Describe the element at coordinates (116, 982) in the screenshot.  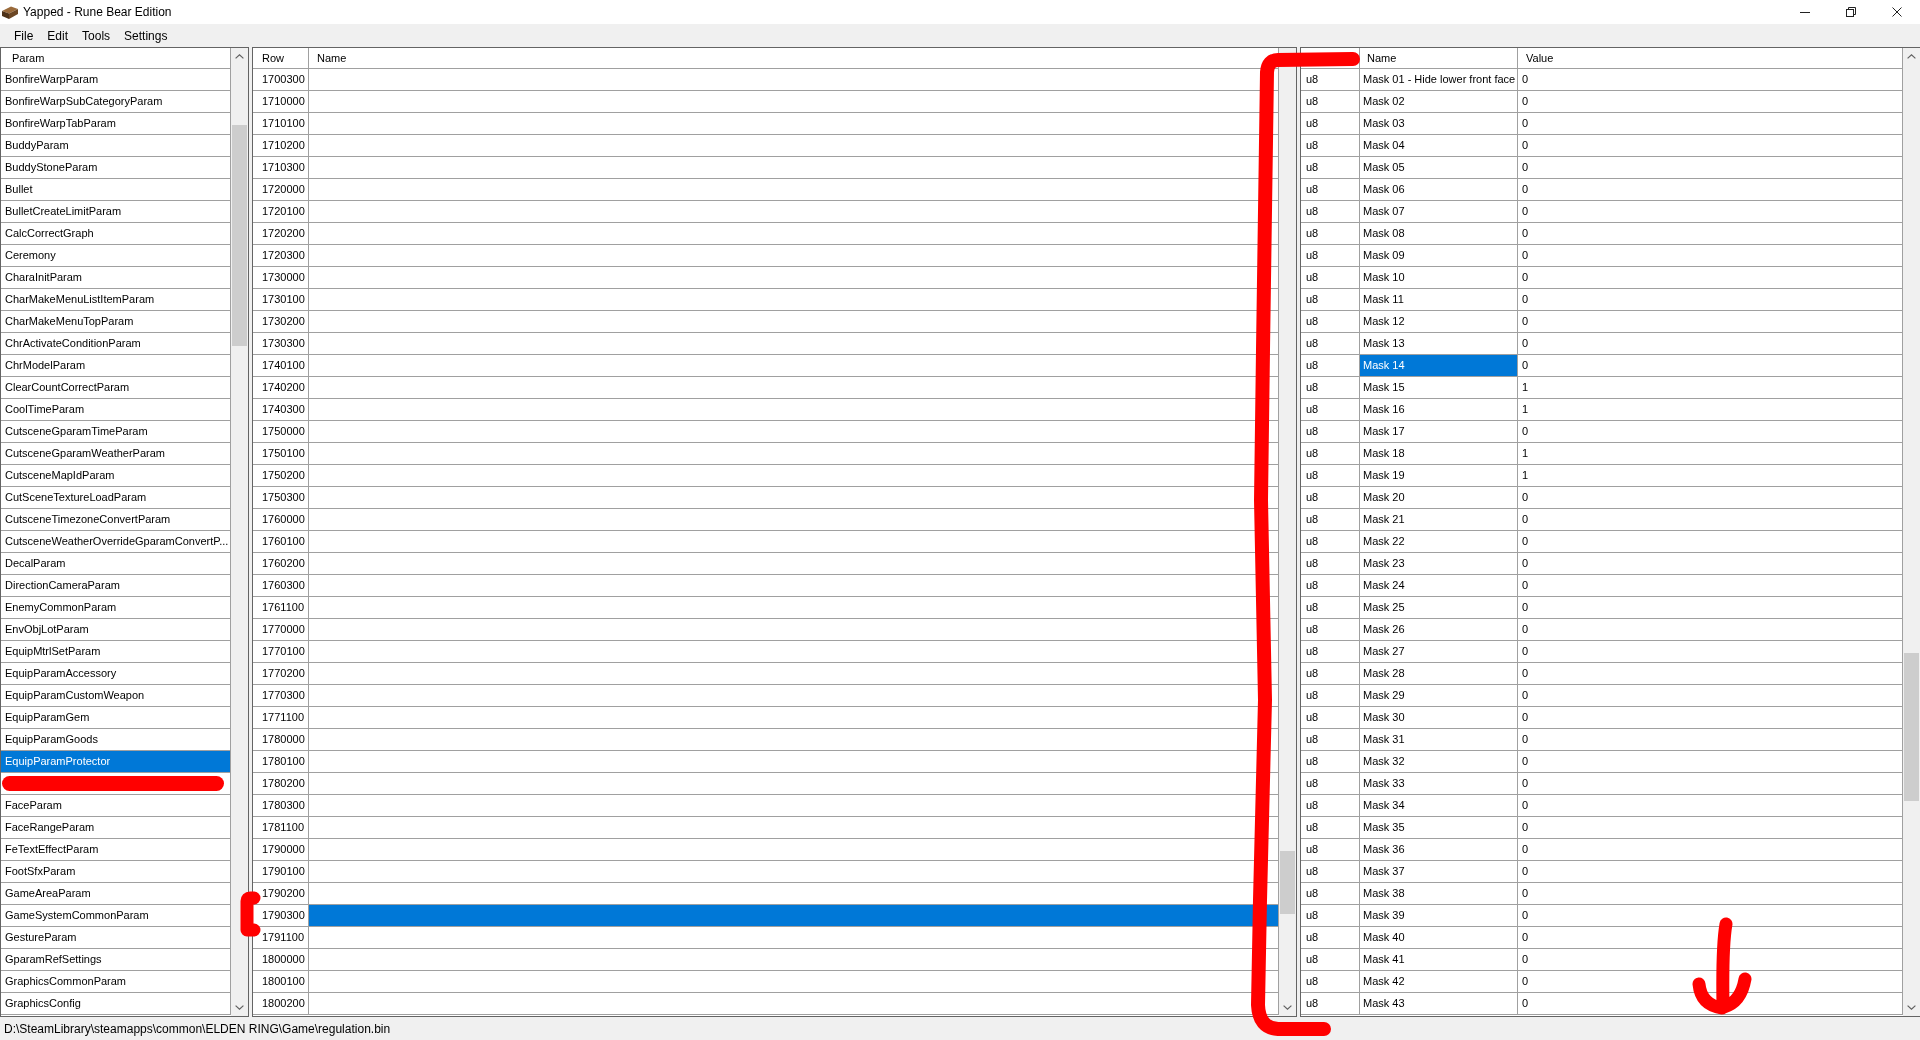
I see `param-list-item: GraphicsCommonParam` at that location.